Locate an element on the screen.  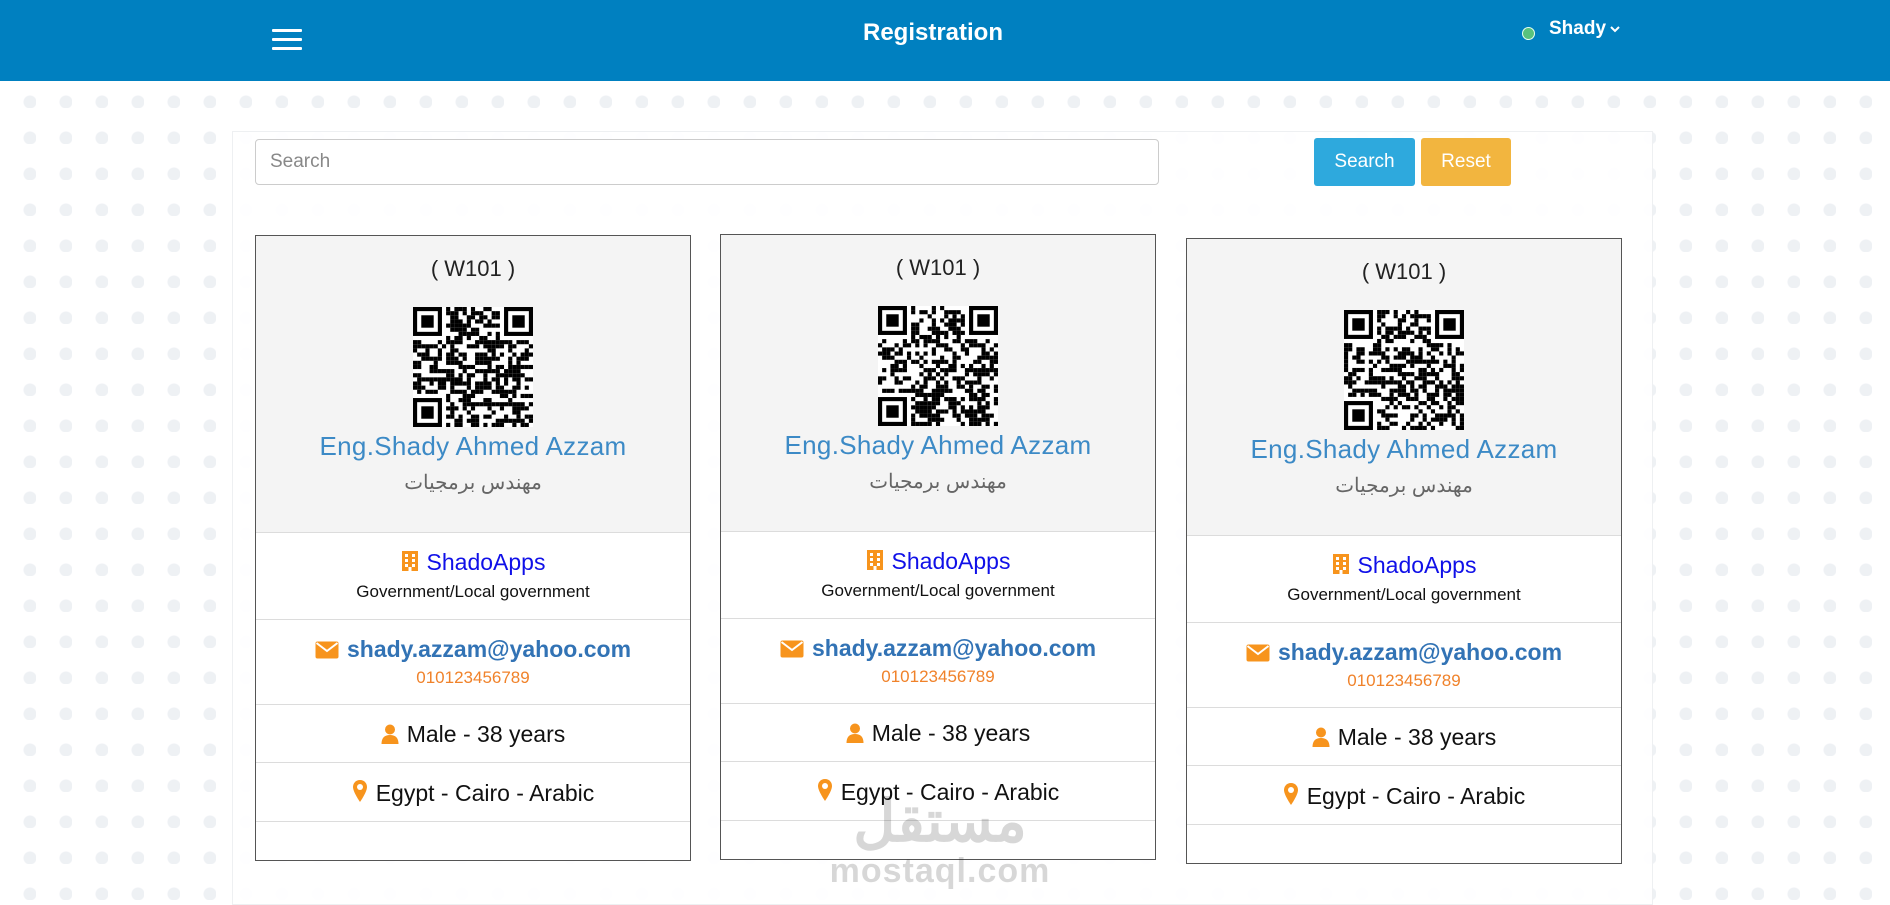
online-status-icon is located at coordinates (1528, 33).